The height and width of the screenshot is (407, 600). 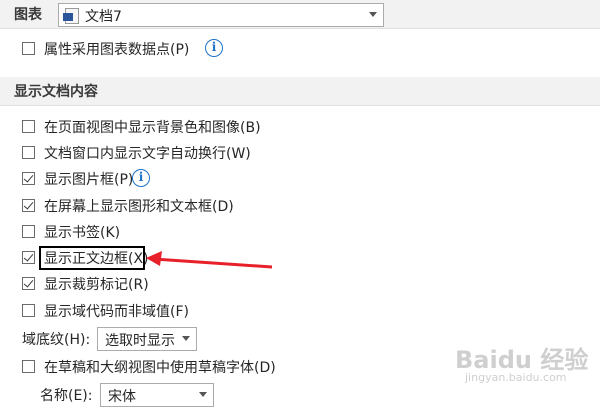 I want to click on option-label: 属性采用图表数据点(P), so click(x=117, y=50).